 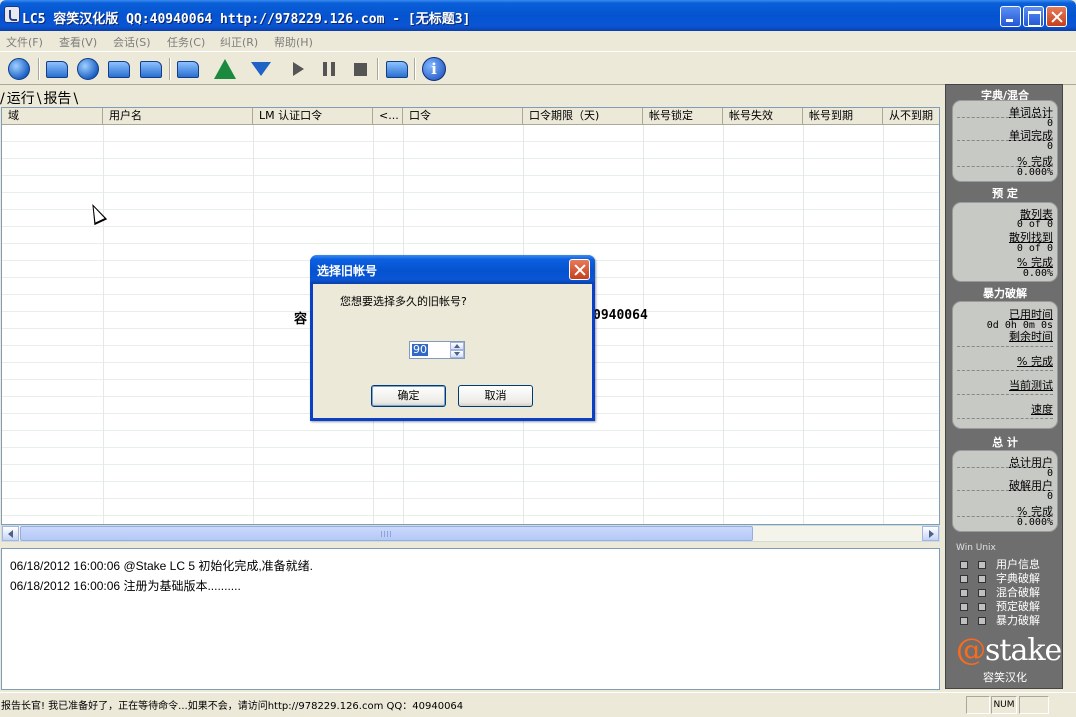 I want to click on menu-help: 帮助(H), so click(x=293, y=42).